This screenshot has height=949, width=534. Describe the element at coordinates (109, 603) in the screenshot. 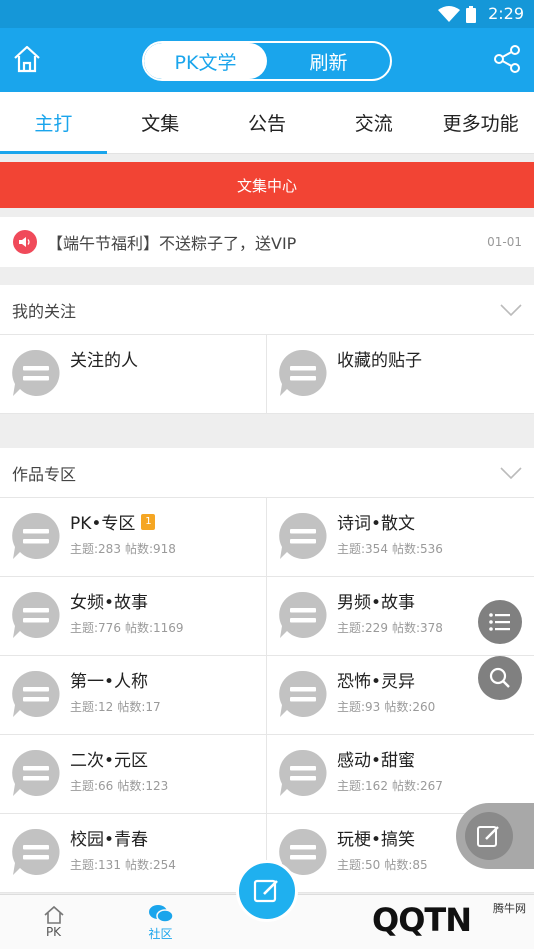

I see `board-title: 女频•故事` at that location.